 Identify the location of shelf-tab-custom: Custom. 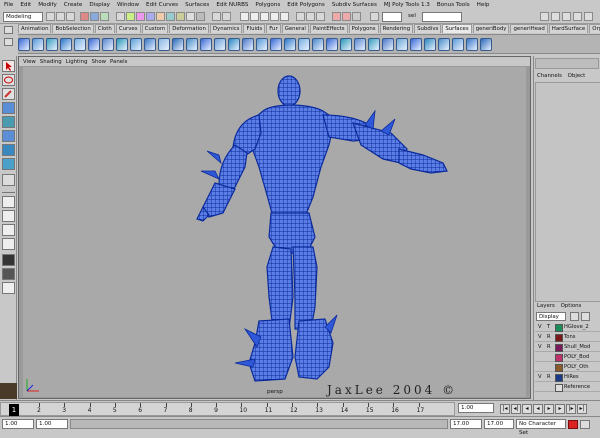
(155, 28).